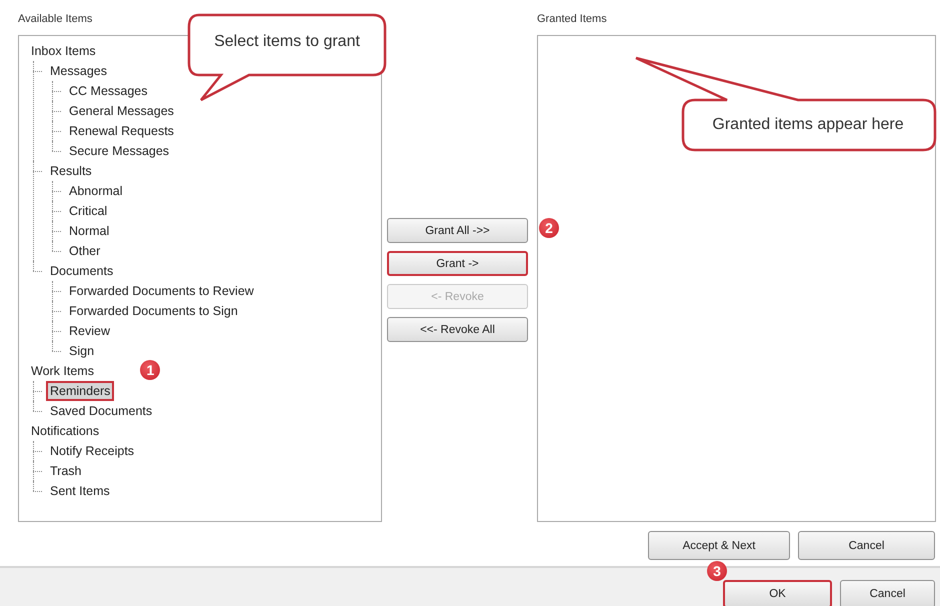  What do you see at coordinates (719, 545) in the screenshot?
I see `step-button: Accept & Next` at bounding box center [719, 545].